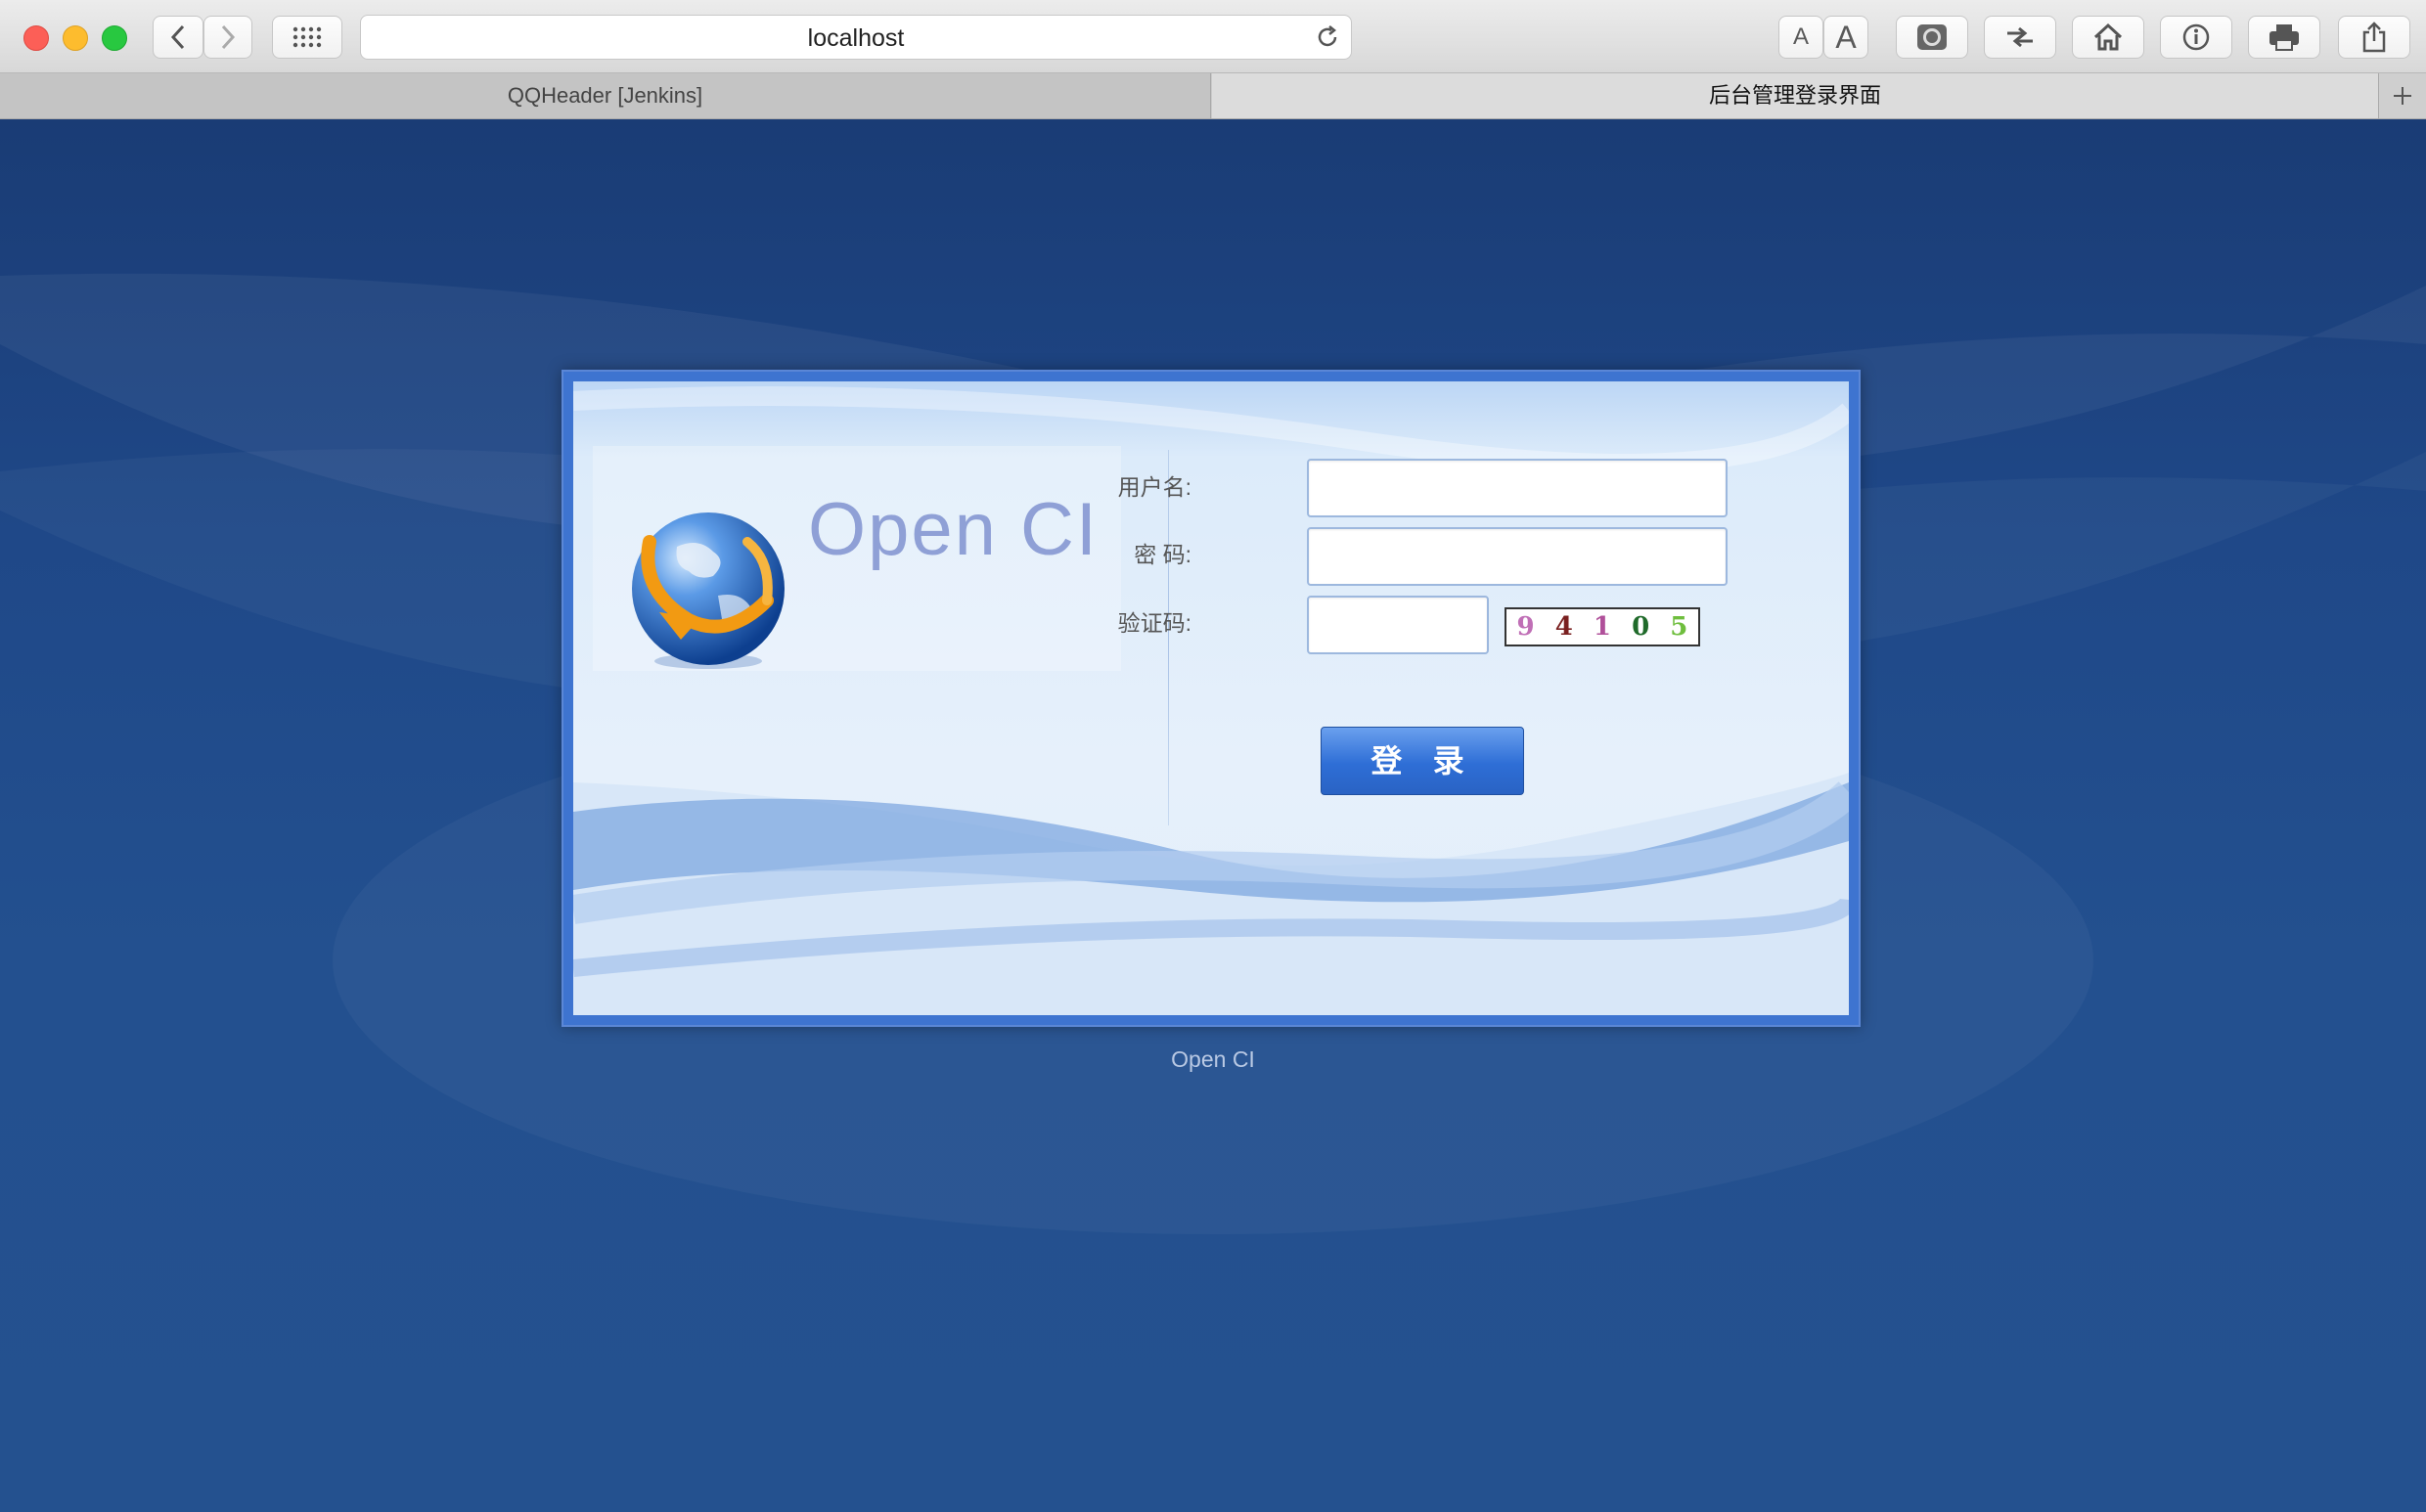  I want to click on new-tab-button, so click(2402, 95).